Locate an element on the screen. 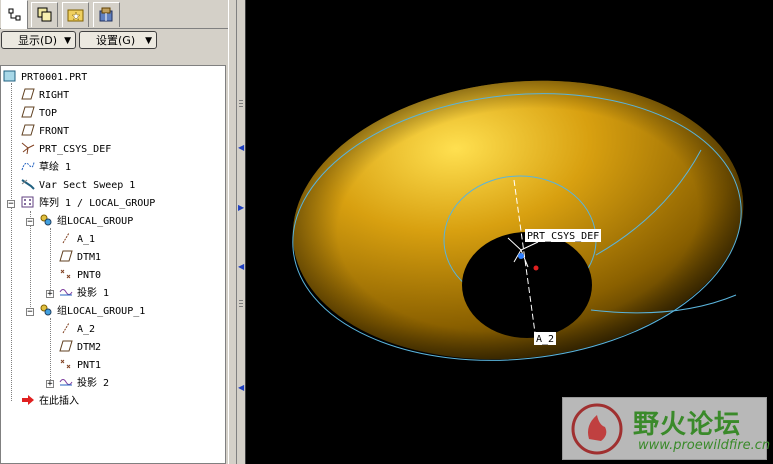 This screenshot has width=773, height=464. sketch-icon is located at coordinates (28, 166).